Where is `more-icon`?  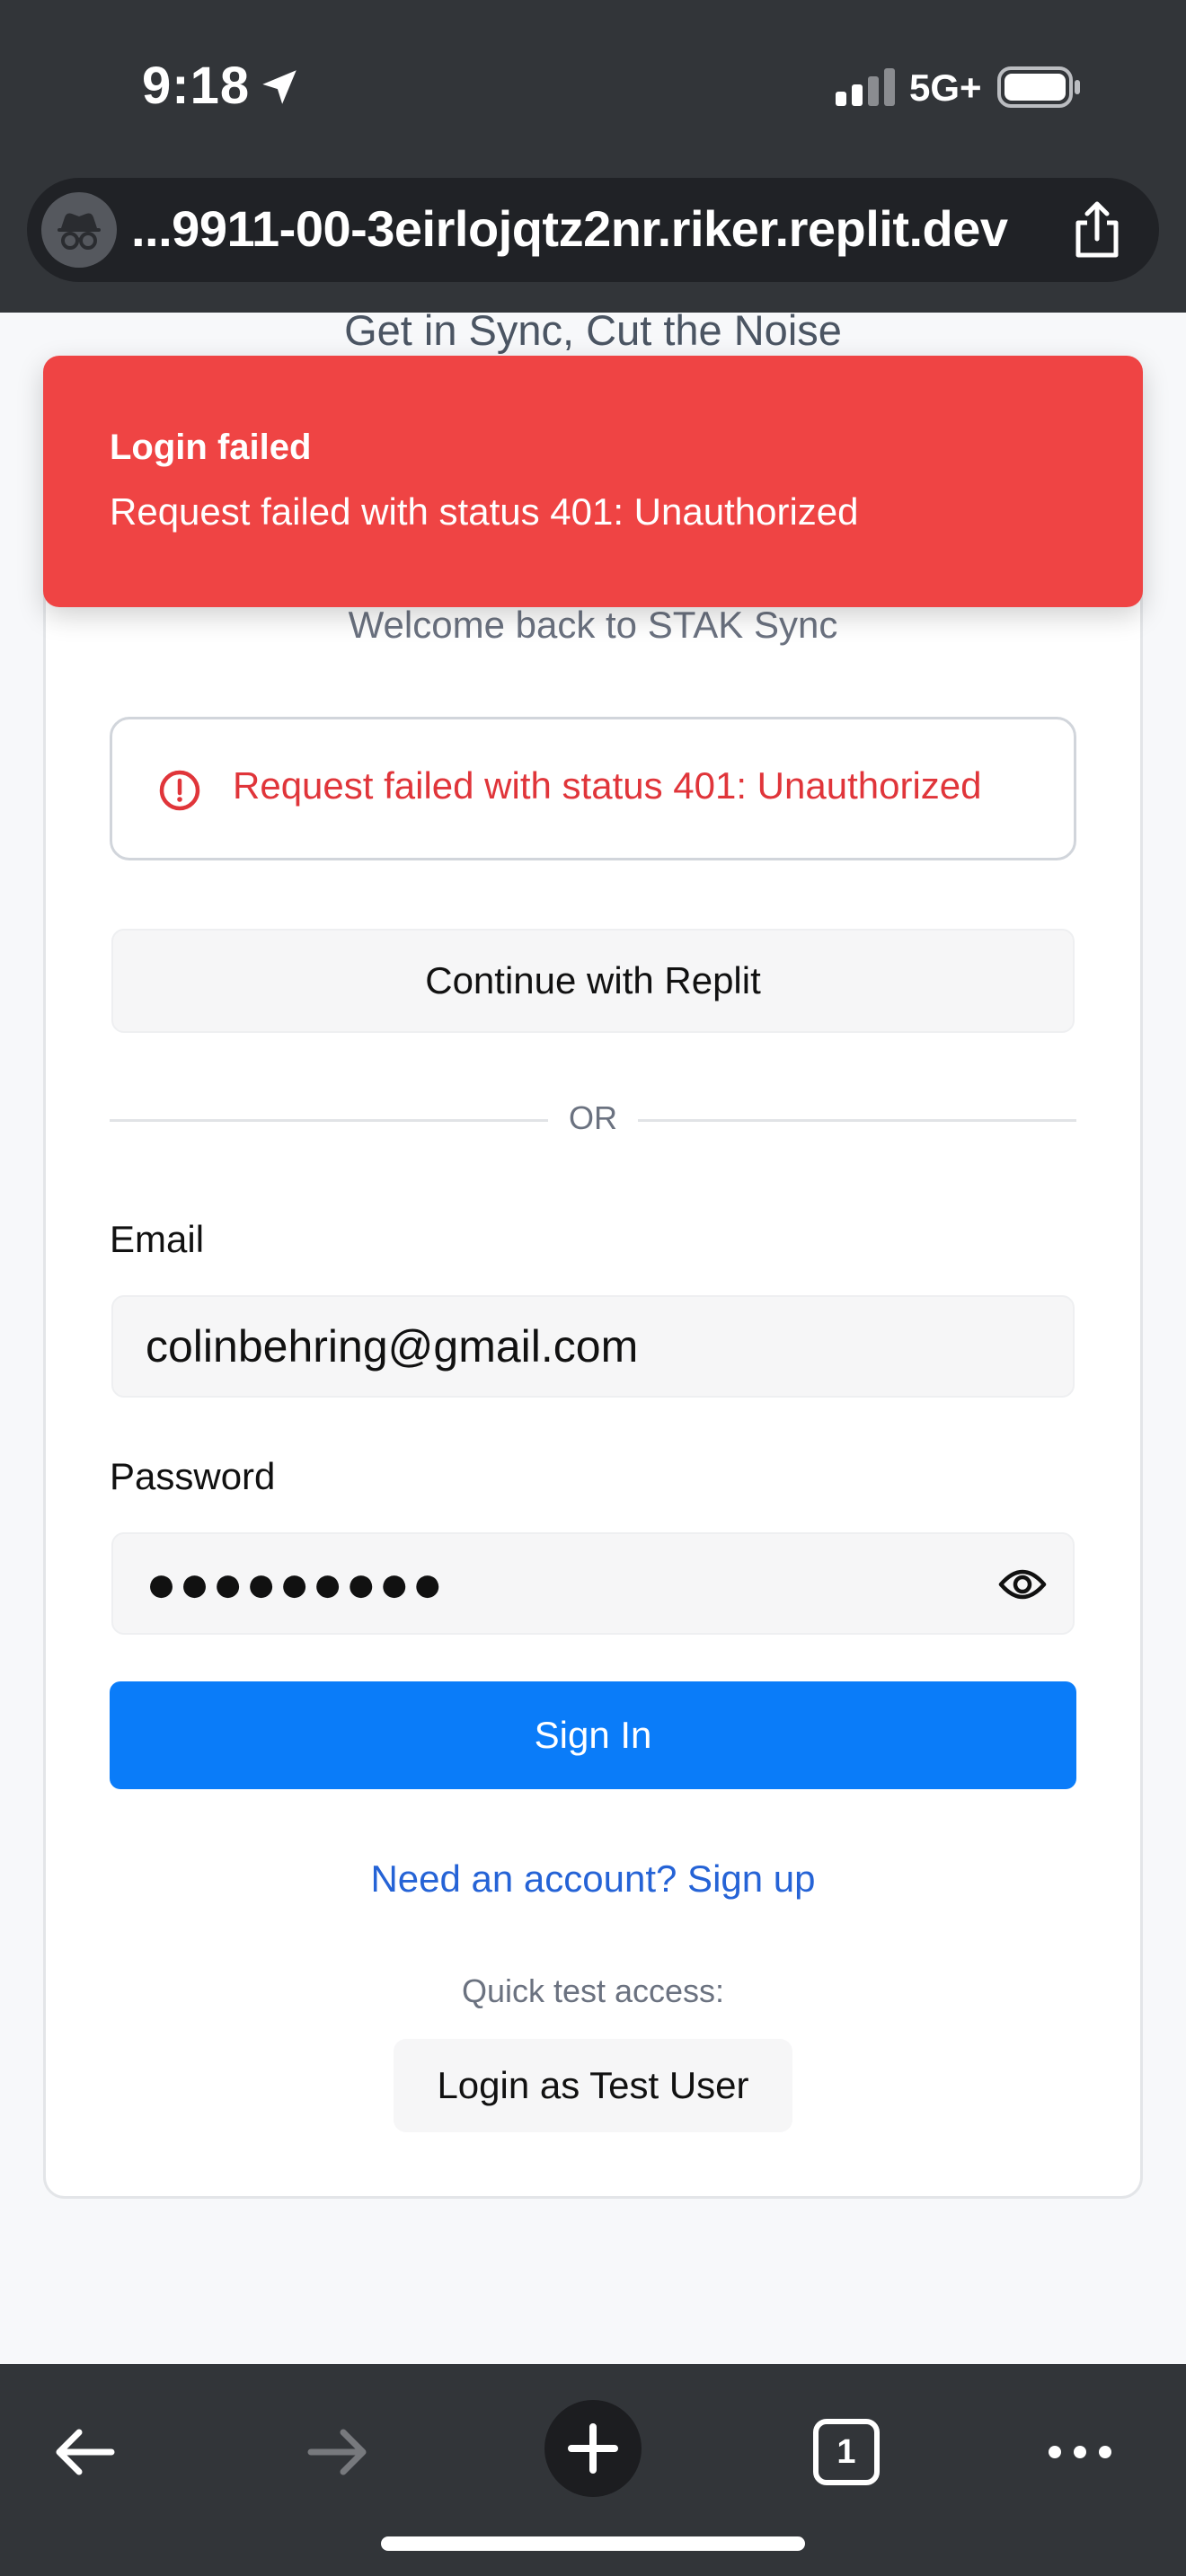 more-icon is located at coordinates (1080, 2452).